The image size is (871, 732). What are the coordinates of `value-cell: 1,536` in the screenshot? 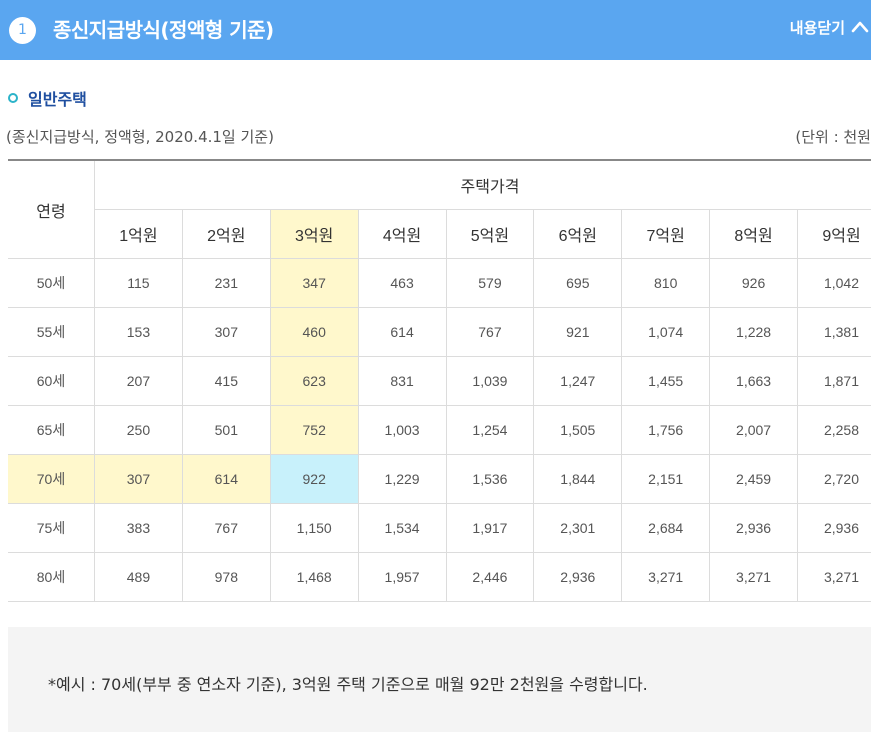 It's located at (490, 479).